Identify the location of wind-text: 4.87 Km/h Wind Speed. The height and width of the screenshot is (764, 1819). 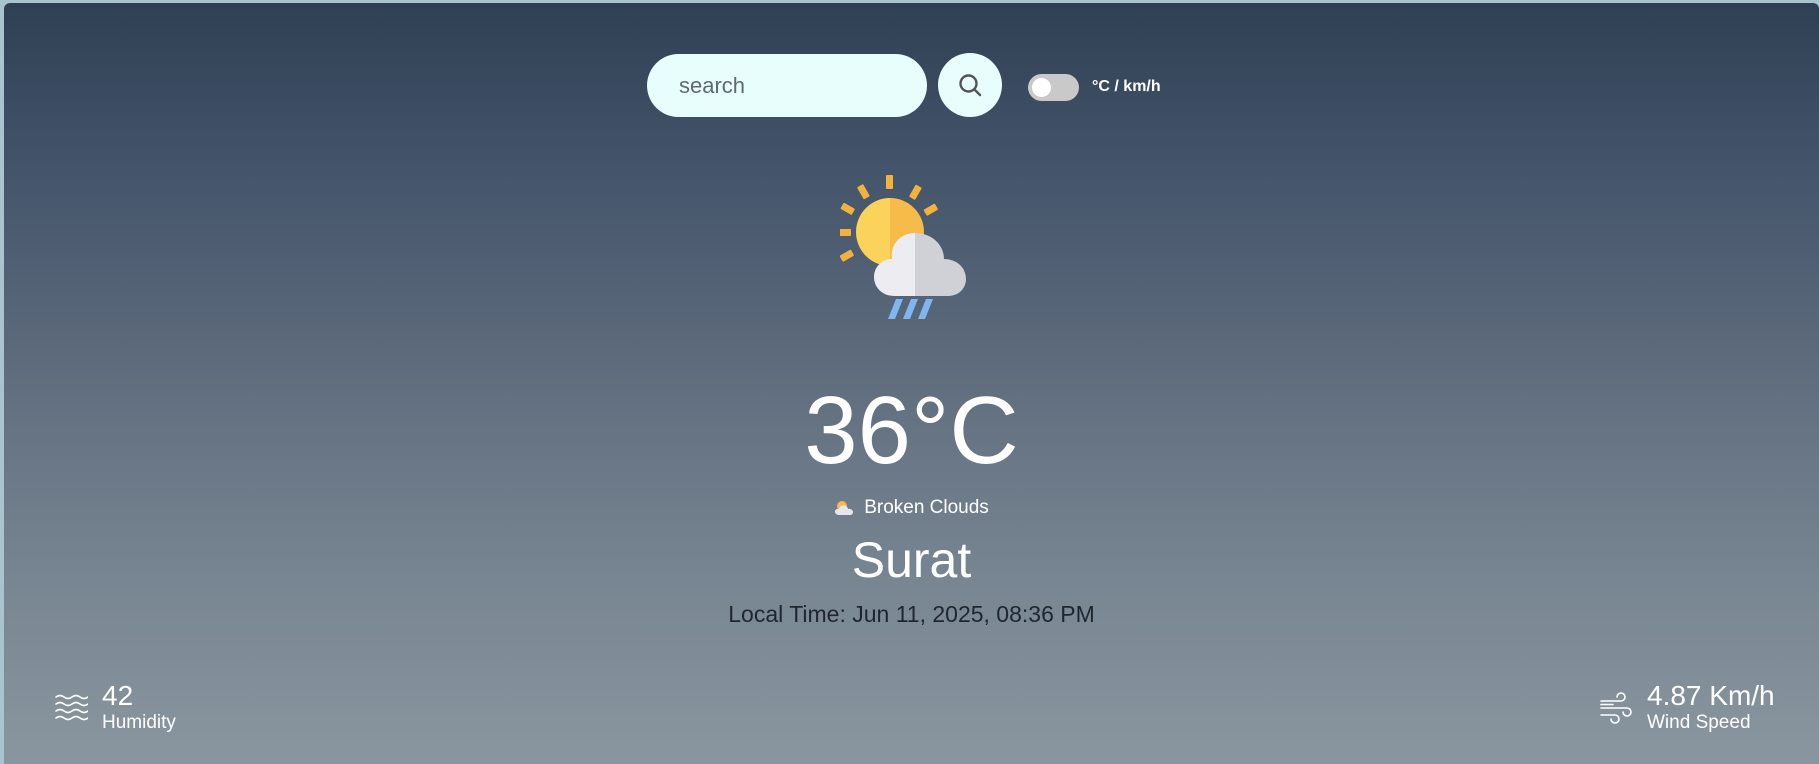
(1711, 707).